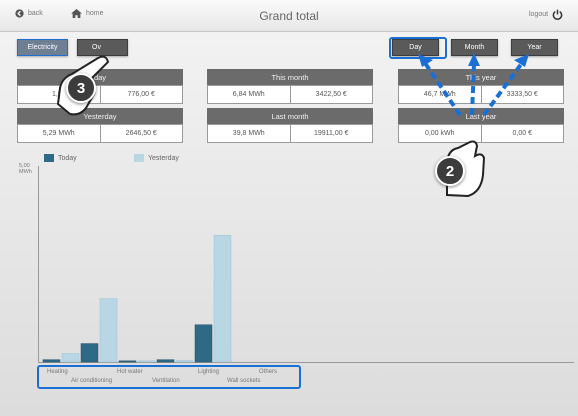 The image size is (578, 416). Describe the element at coordinates (184, 361) in the screenshot. I see `bar-yesterday-ventilation` at that location.